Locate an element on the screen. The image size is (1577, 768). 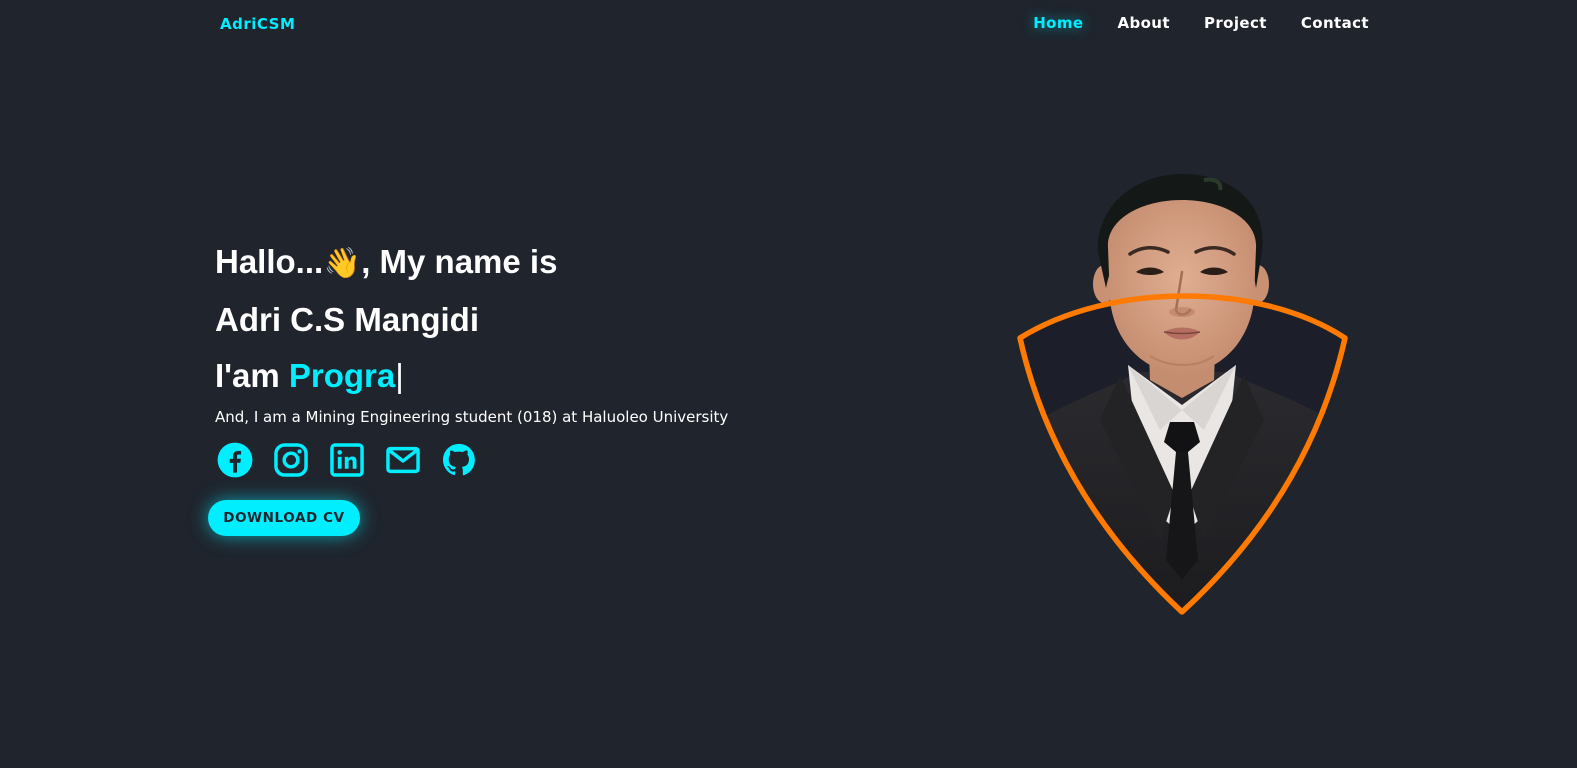
logo: AdriCSM is located at coordinates (257, 24).